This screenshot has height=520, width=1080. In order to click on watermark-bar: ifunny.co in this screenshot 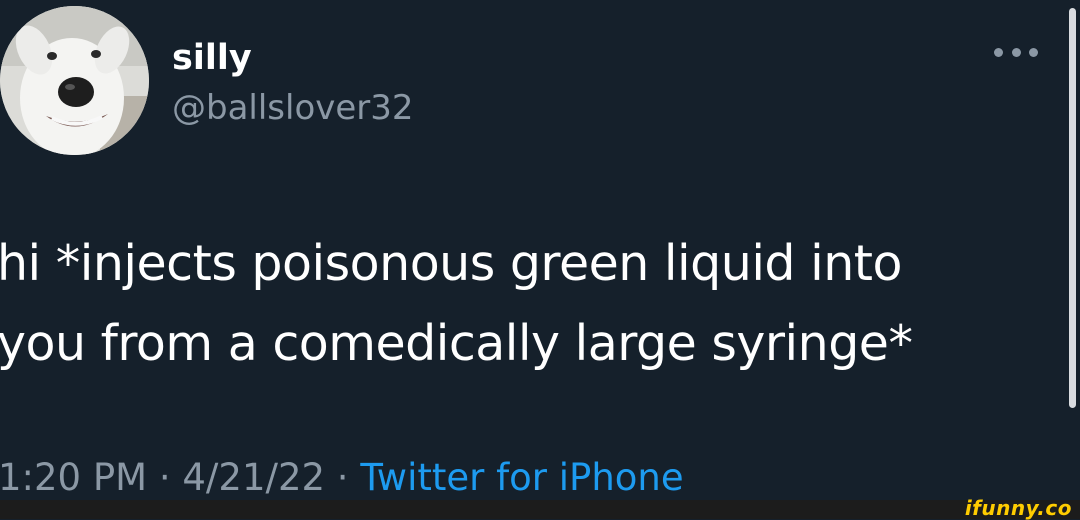, I will do `click(540, 508)`.